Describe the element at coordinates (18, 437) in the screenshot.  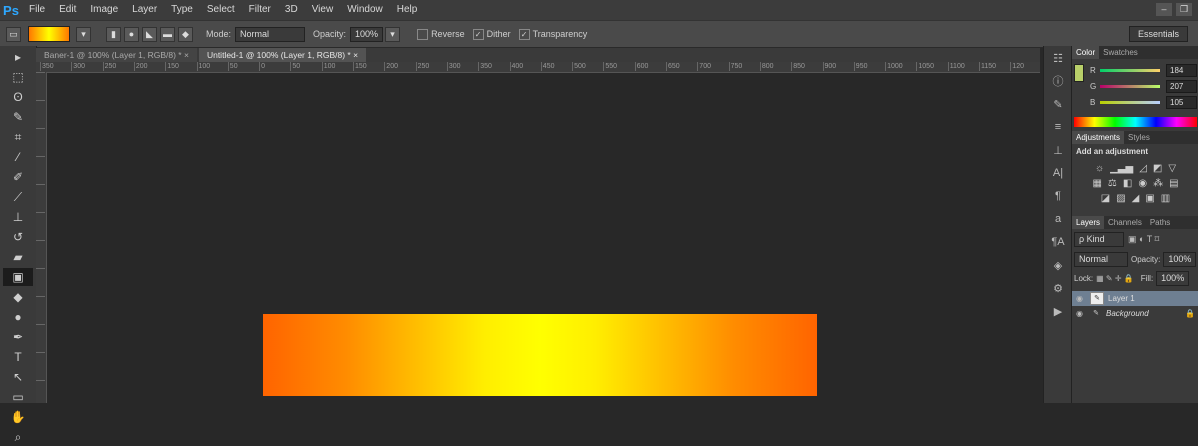
I see `zoom-tool-icon: ⌕` at that location.